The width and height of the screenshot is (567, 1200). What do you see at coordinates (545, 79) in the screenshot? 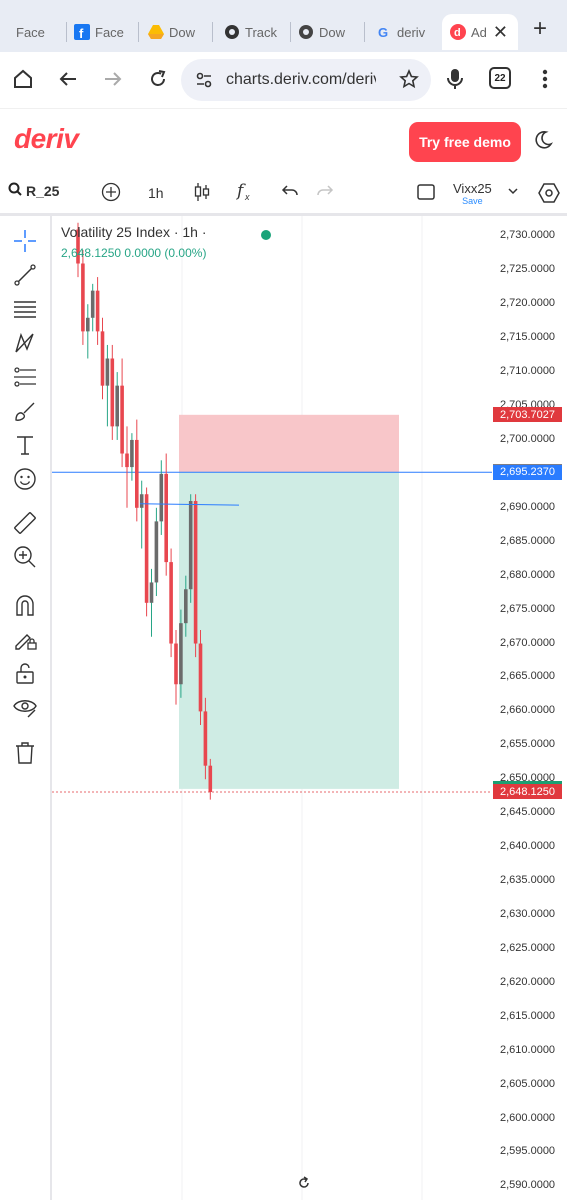
I see `more-menu-icon` at bounding box center [545, 79].